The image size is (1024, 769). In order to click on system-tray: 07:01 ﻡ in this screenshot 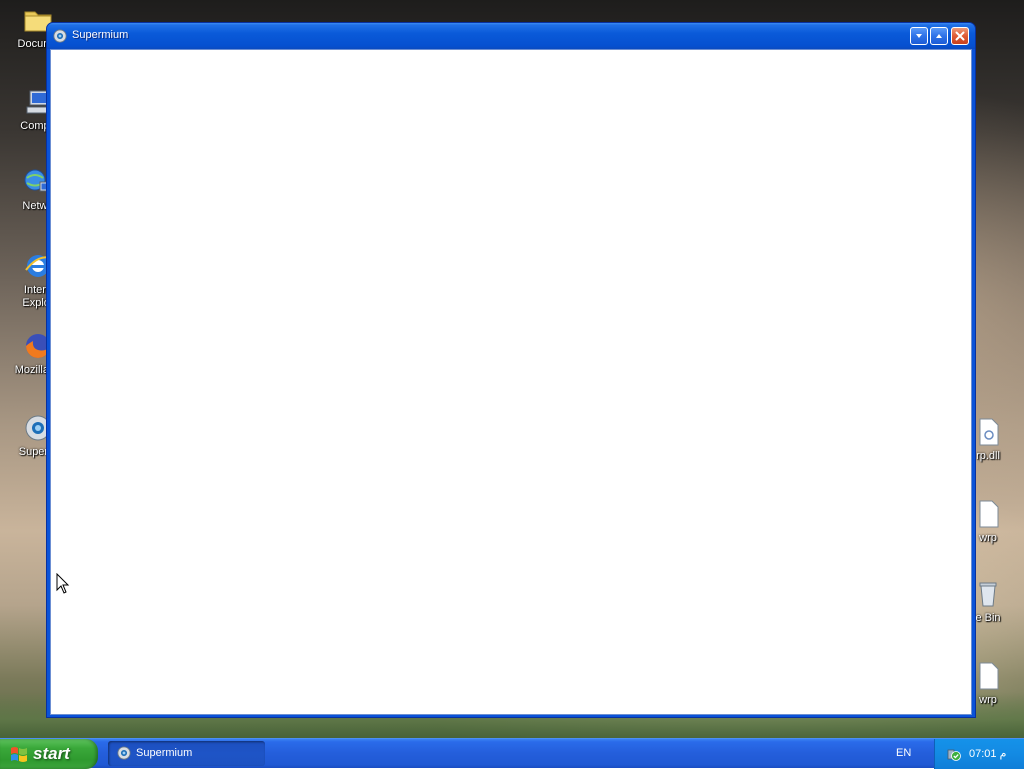, I will do `click(979, 754)`.